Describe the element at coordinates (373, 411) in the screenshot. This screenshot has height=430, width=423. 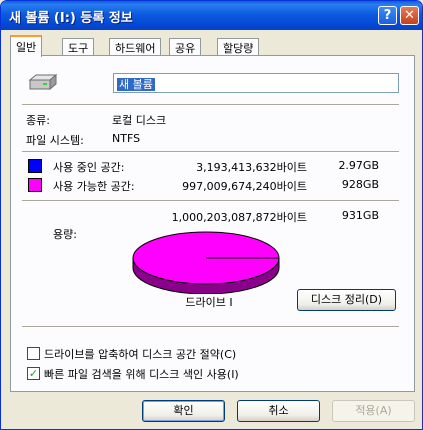
I see `apply-button: 적용(A)` at that location.